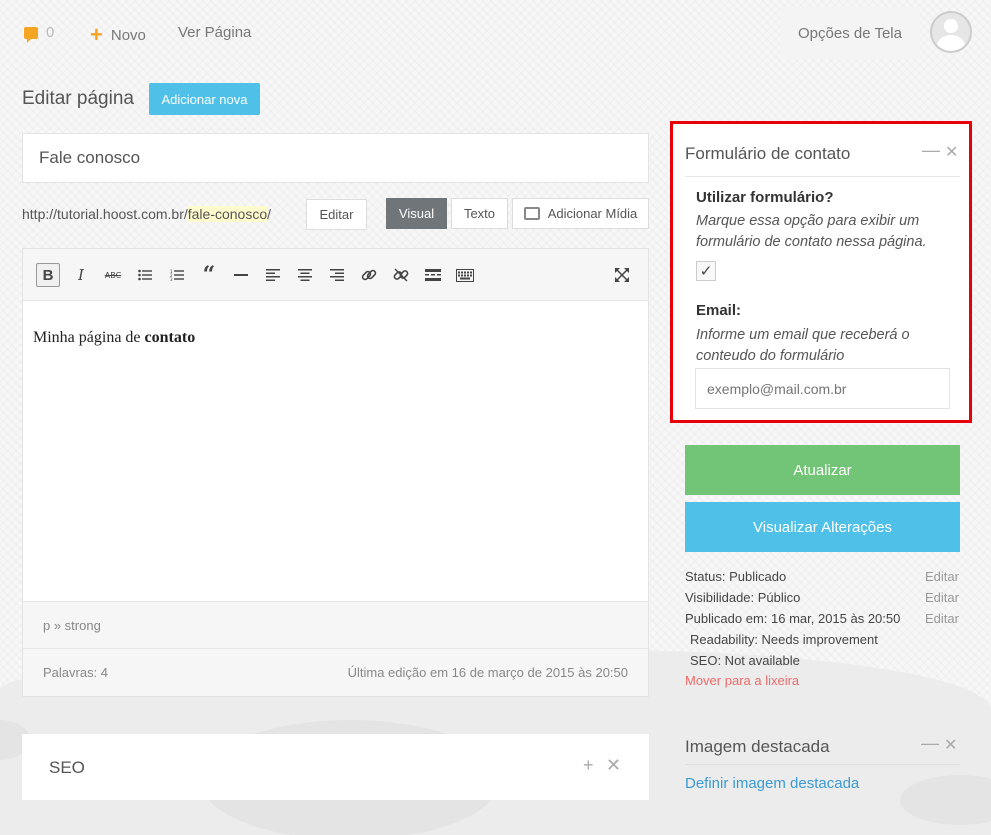  What do you see at coordinates (622, 275) in the screenshot?
I see `fullscreen-icon` at bounding box center [622, 275].